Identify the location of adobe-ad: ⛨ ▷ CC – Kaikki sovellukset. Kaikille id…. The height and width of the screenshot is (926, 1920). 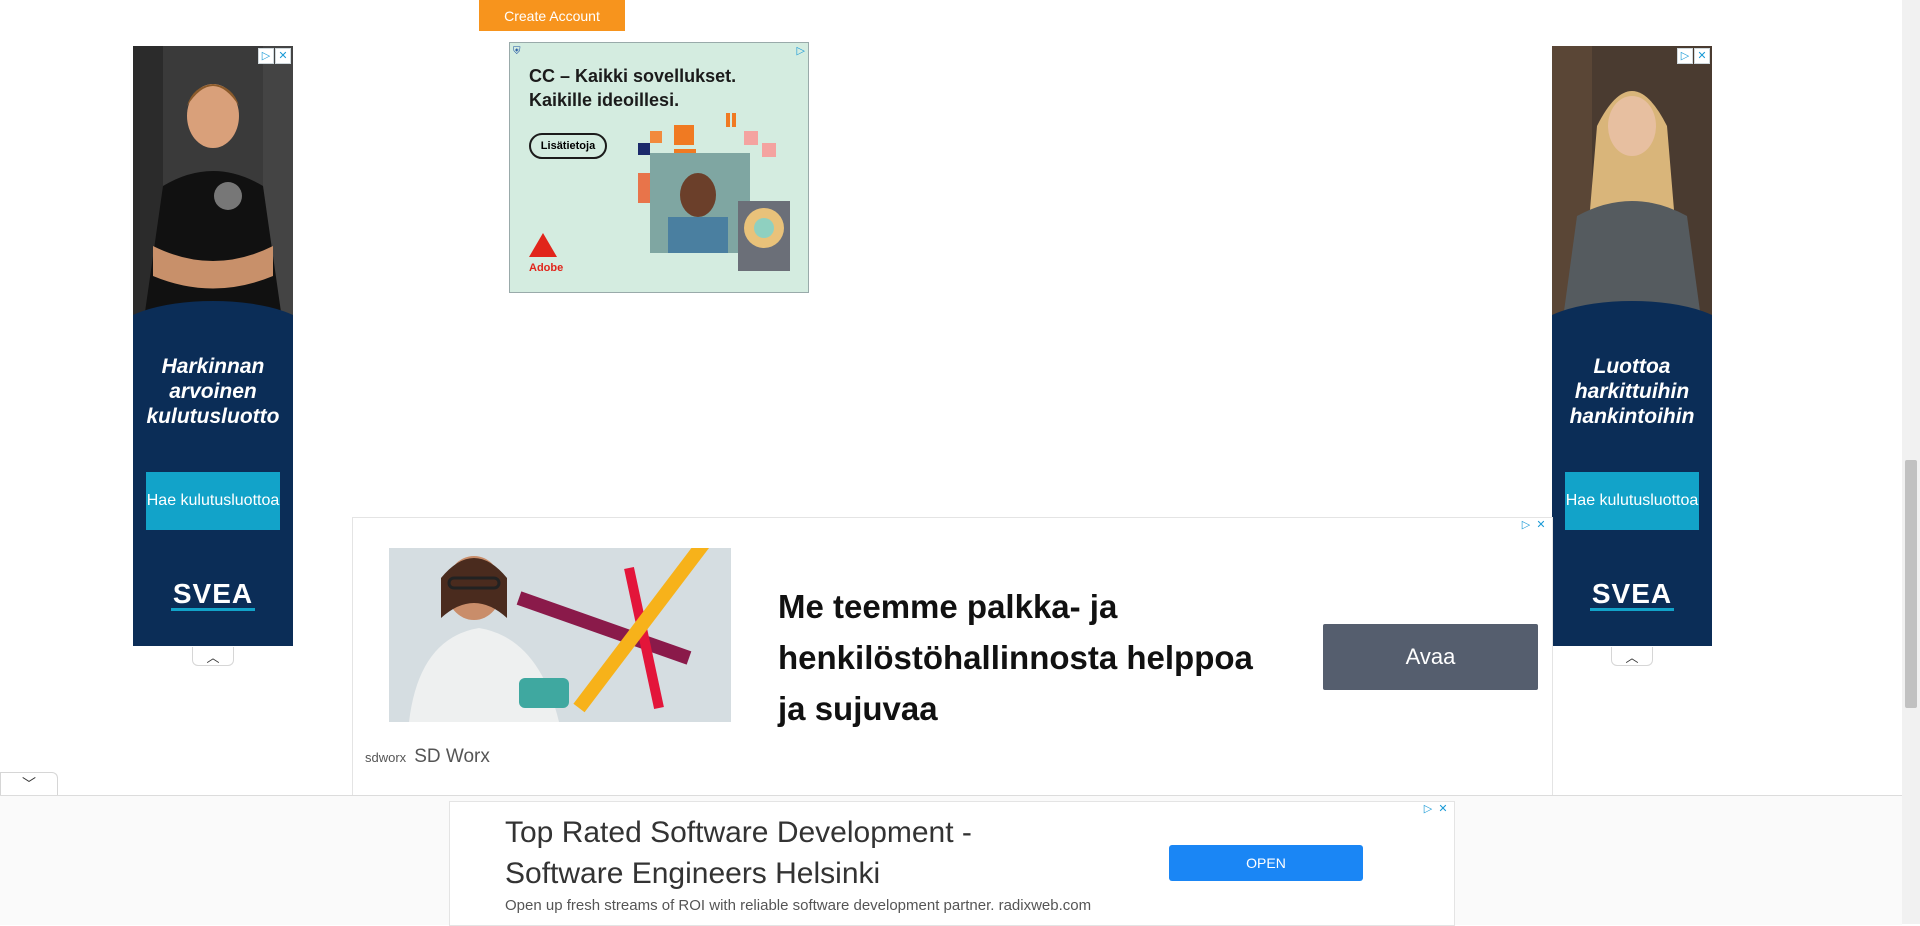
(659, 167).